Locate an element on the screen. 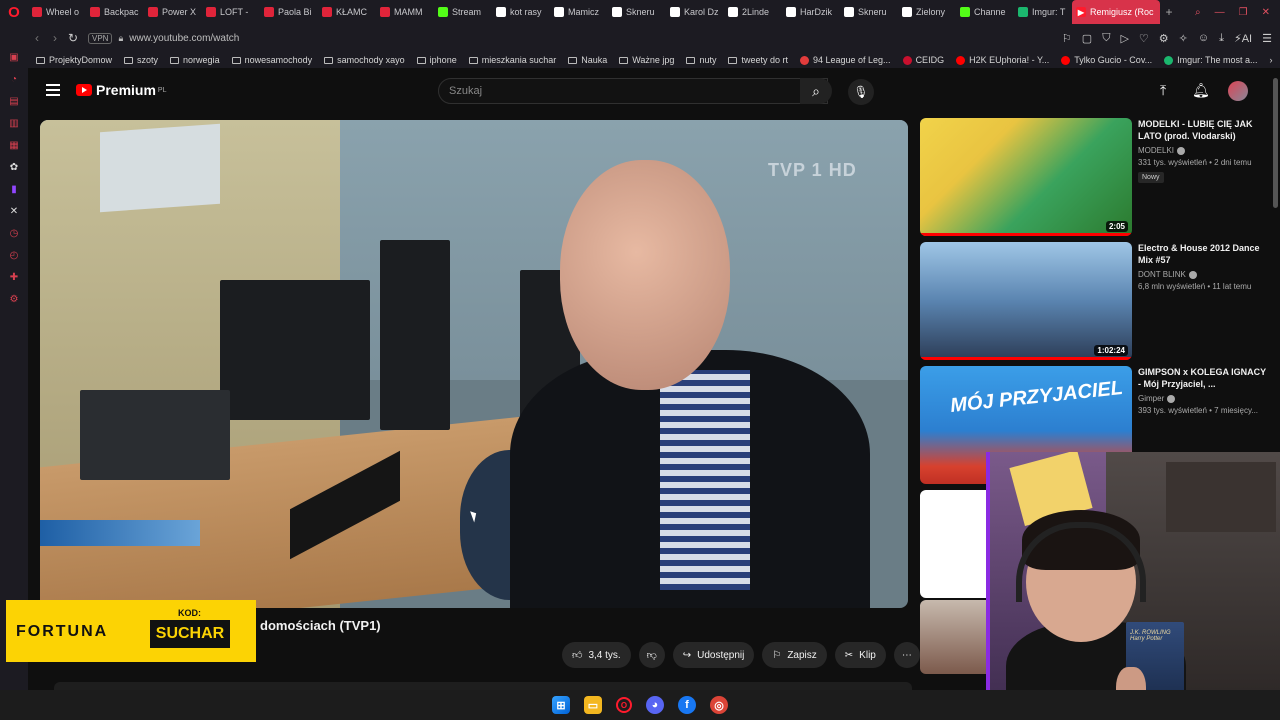 Image resolution: width=1280 pixels, height=720 pixels. adblock-icon: ⛉ is located at coordinates (1106, 38).